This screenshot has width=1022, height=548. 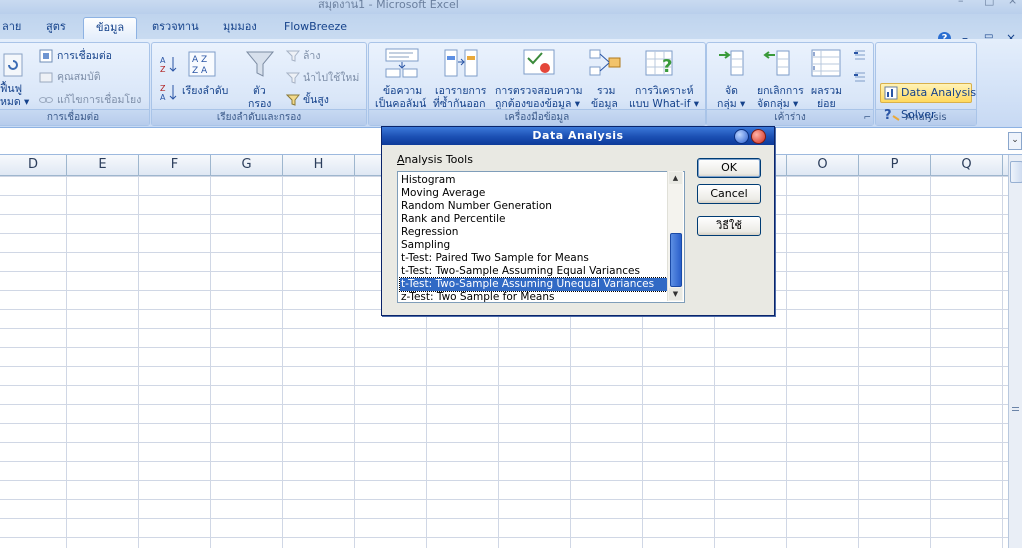 I want to click on text-to-columns-label-1: ข้อความ, so click(x=402, y=91).